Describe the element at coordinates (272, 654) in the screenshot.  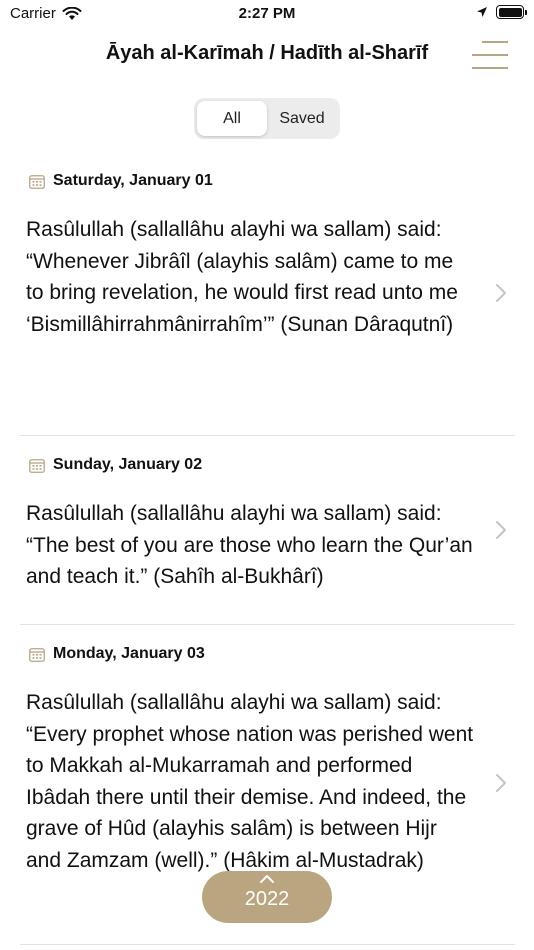
I see `date-row: Monday, January 03` at that location.